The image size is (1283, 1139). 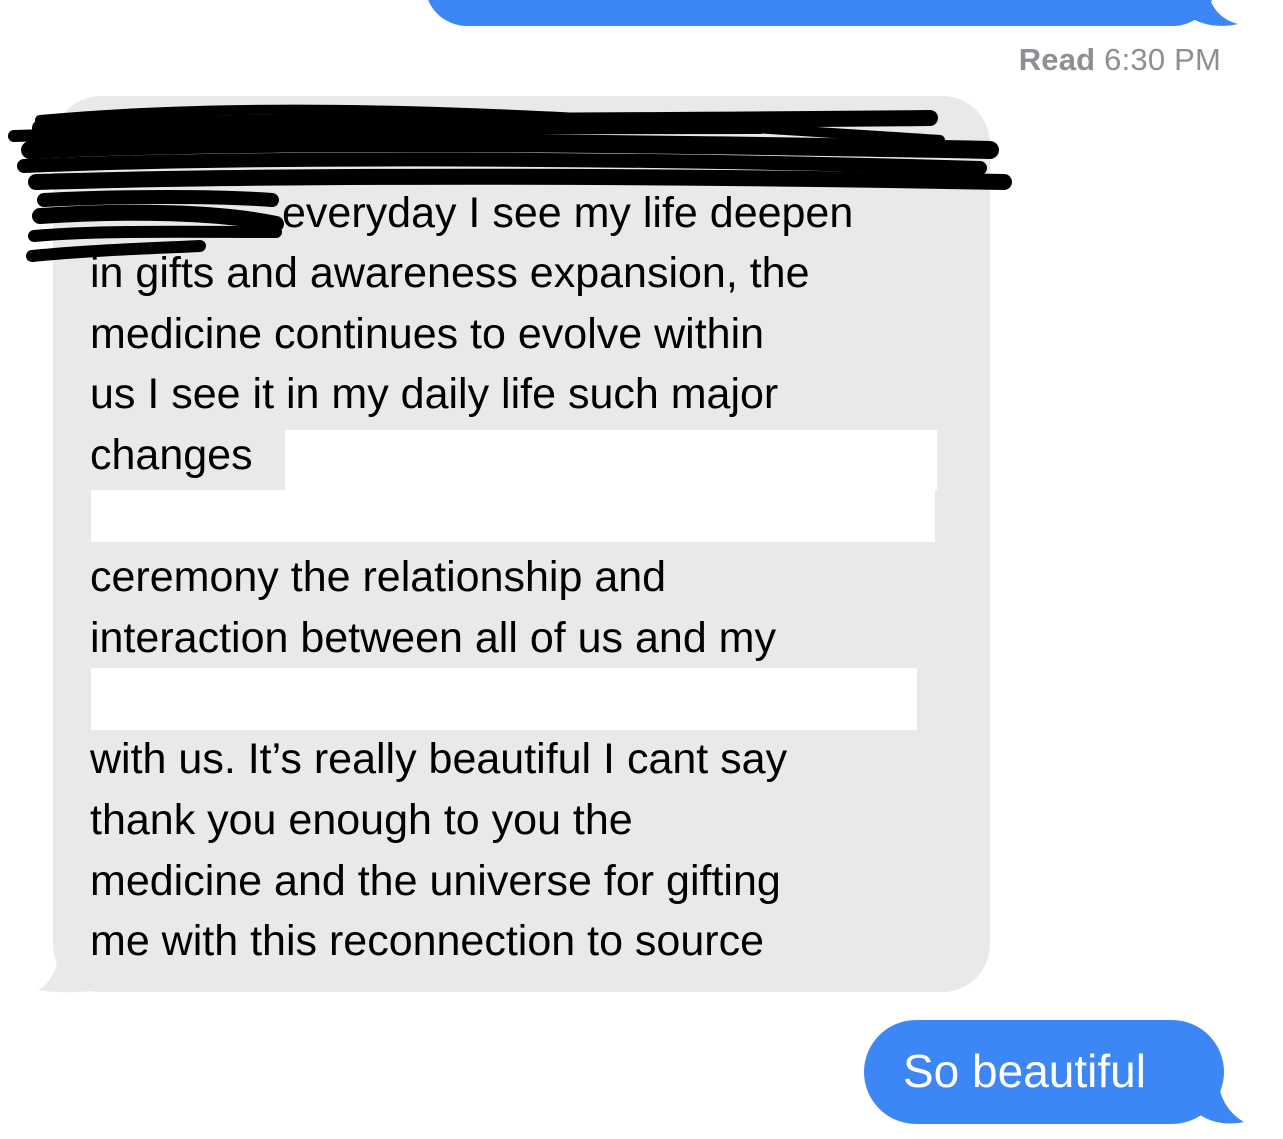 I want to click on message-line: medicine and the universe for gifting, so click(x=435, y=881).